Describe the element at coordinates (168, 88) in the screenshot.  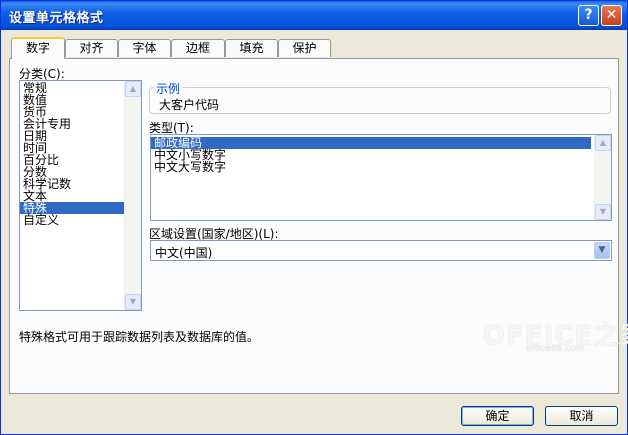
I see `sample-legend: 示例` at that location.